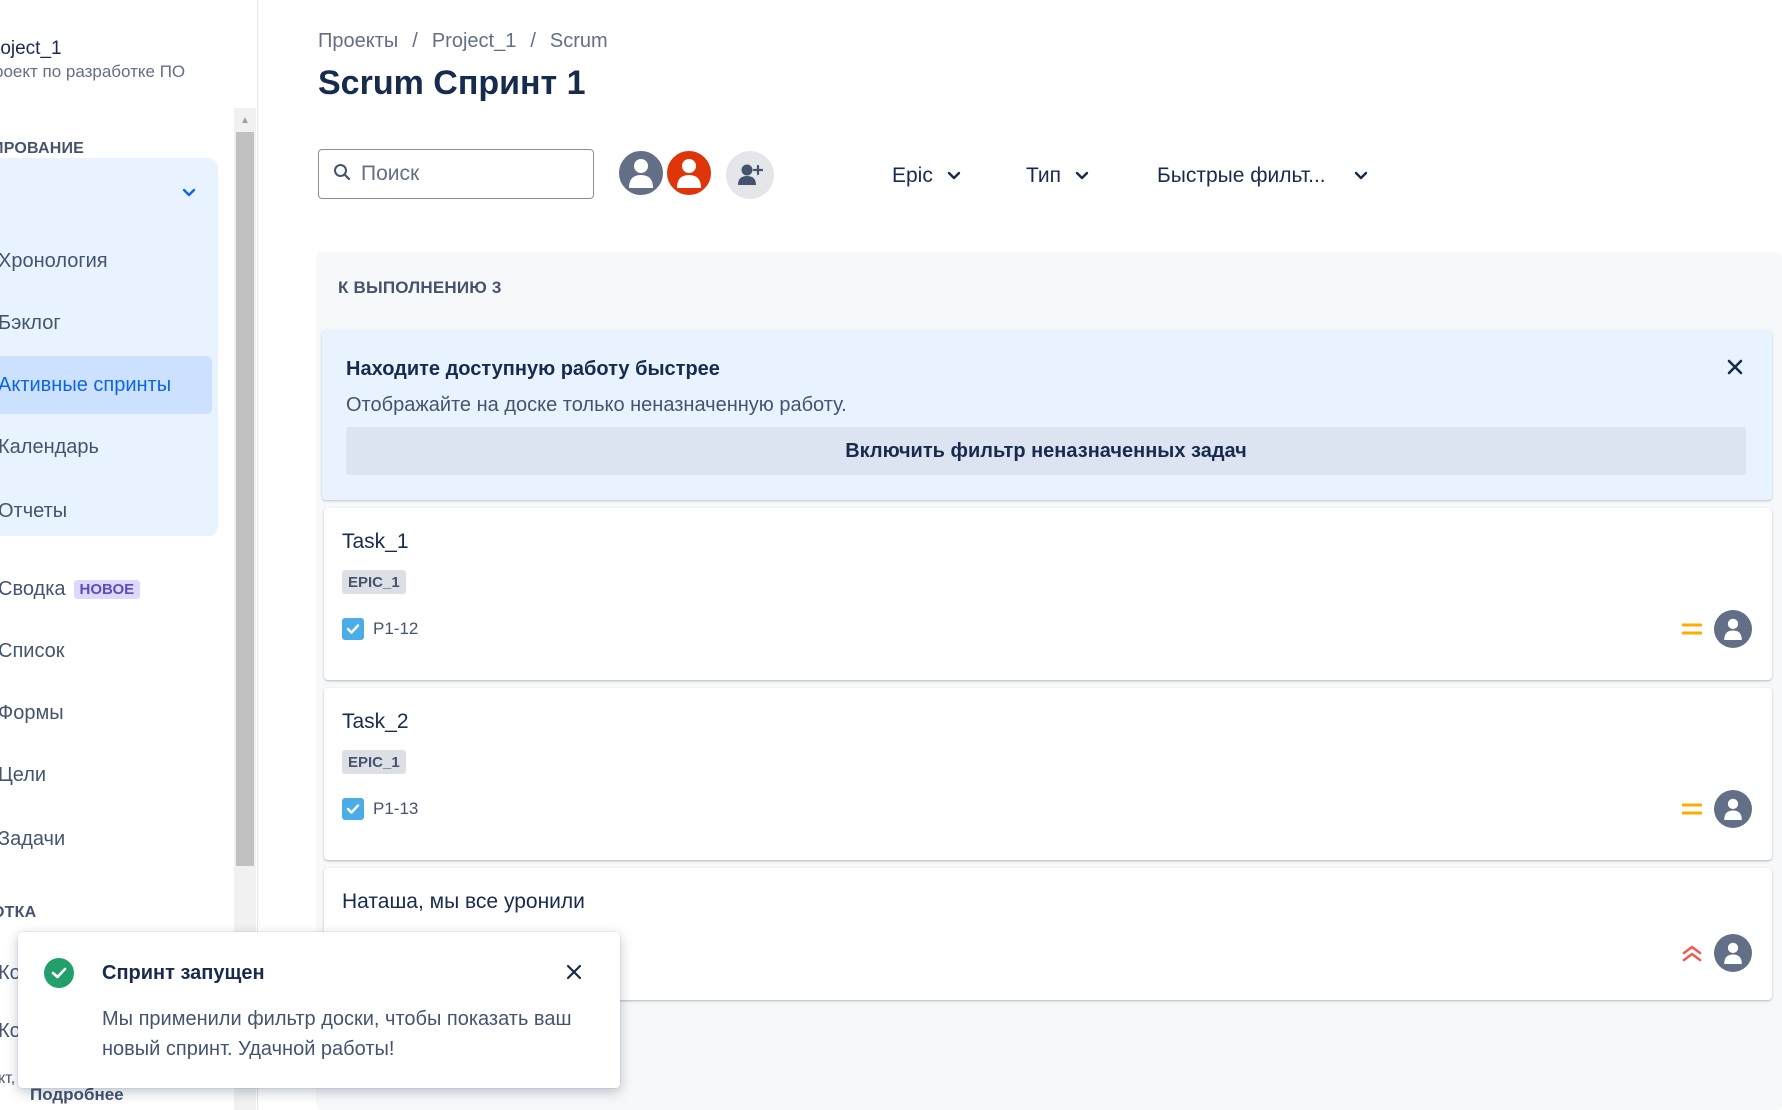 The image size is (1782, 1110). Describe the element at coordinates (8, 1078) in the screenshot. I see `sidebar-item-label: кт,` at that location.